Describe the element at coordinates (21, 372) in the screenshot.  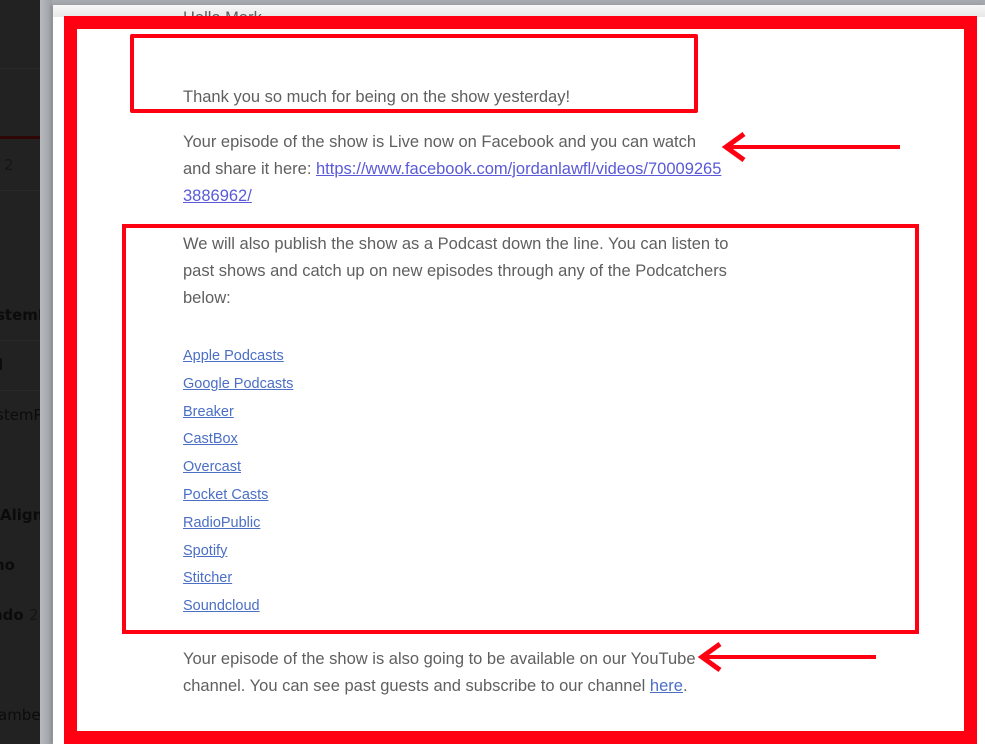
I see `sidebar: 2 stemI l stemP Align no ndo 2 ambe` at that location.